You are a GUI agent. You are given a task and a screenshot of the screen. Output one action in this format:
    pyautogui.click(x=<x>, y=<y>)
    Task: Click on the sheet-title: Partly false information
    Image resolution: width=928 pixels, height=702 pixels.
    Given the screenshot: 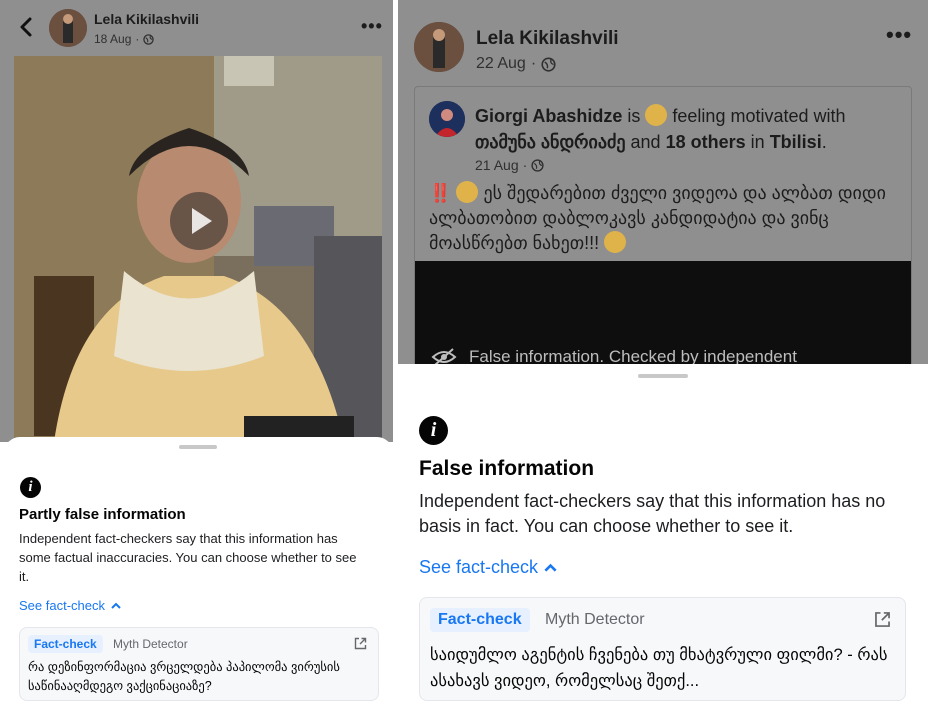 What is the action you would take?
    pyautogui.click(x=102, y=514)
    